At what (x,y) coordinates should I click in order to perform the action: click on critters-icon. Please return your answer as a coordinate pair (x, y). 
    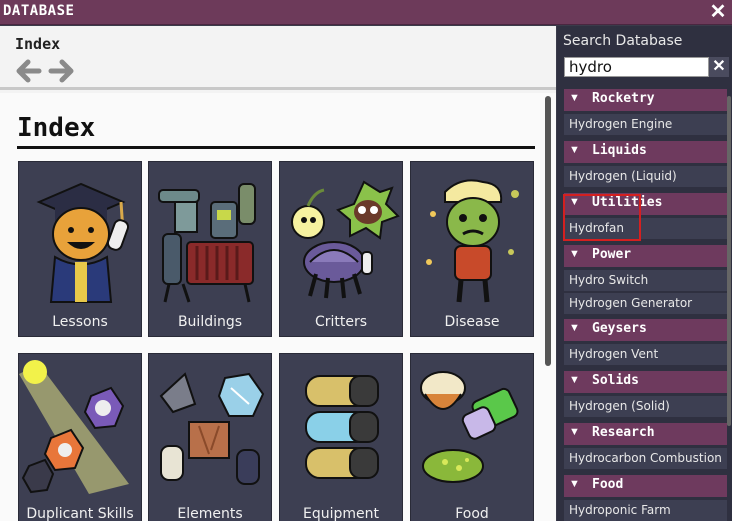
    Looking at the image, I should click on (345, 239).